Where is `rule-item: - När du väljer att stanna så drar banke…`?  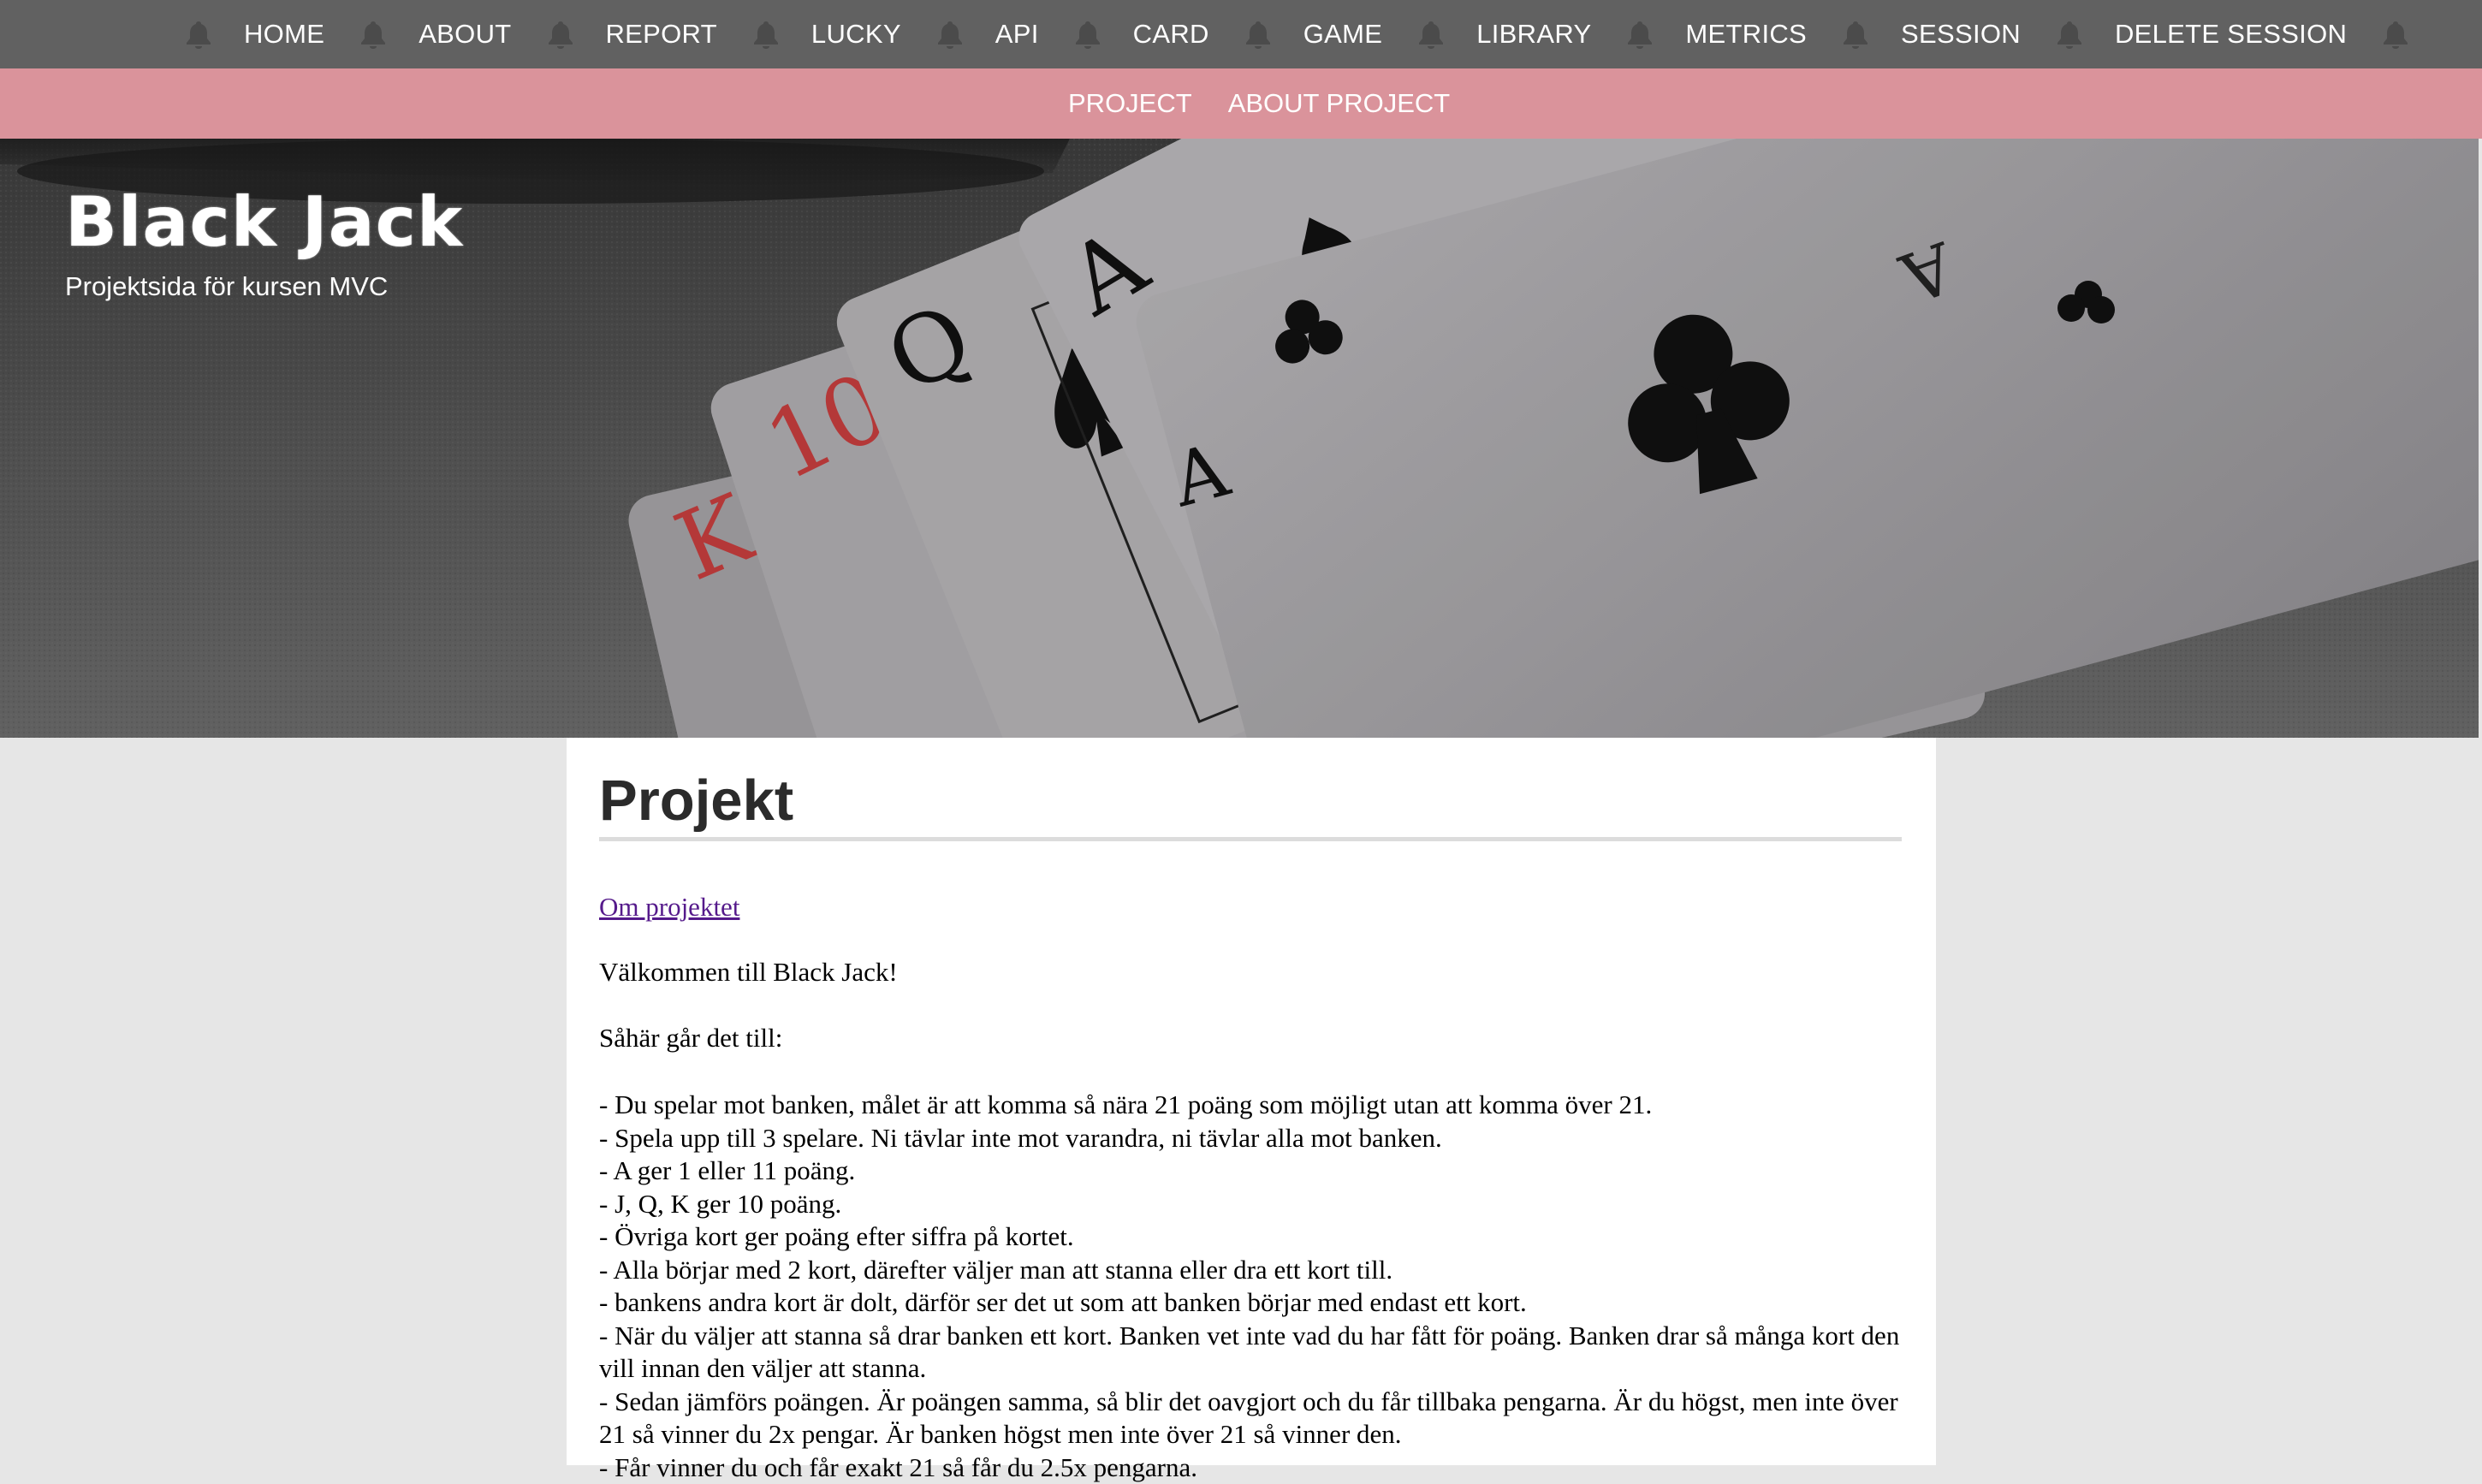
rule-item: - När du väljer att stanna så drar banke… is located at coordinates (1254, 1353).